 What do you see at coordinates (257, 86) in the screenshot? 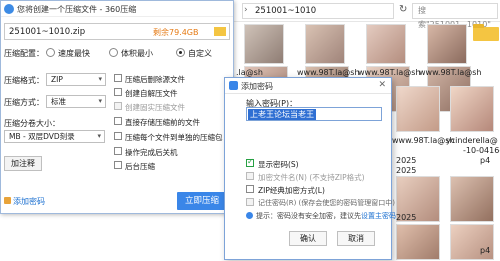
I see `dialog-title: 添加密码` at bounding box center [257, 86].